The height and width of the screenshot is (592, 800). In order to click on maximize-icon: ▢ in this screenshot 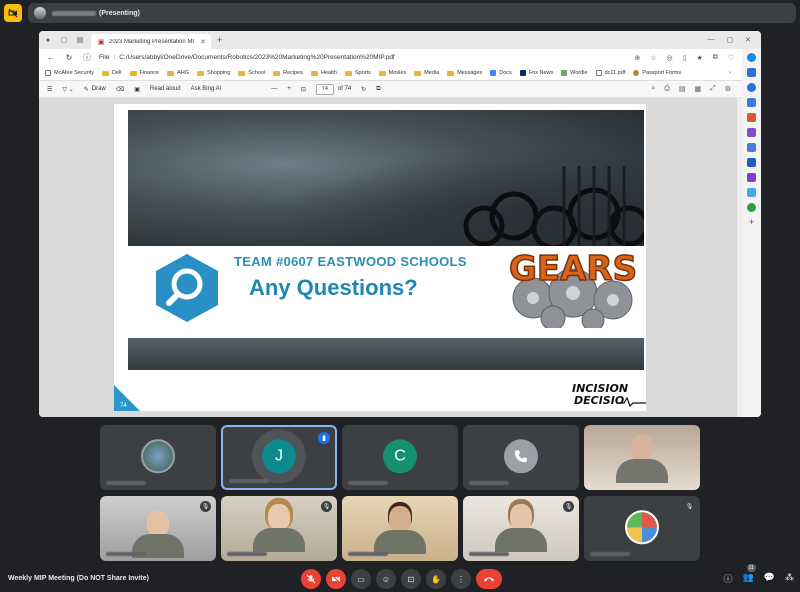, I will do `click(730, 40)`.